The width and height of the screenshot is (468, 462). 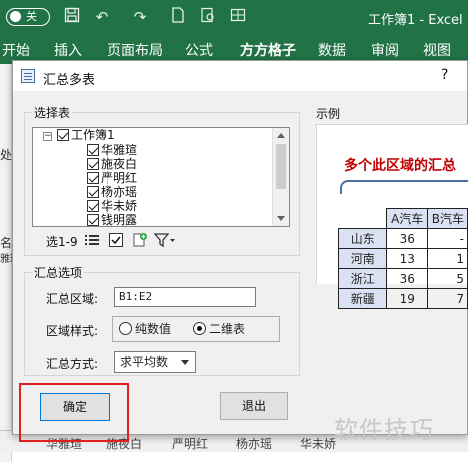 What do you see at coordinates (185, 362) in the screenshot?
I see `chevron-down-icon` at bounding box center [185, 362].